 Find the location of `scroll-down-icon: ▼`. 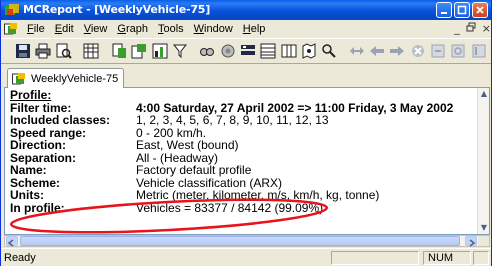

scroll-down-icon: ▼ is located at coordinates (484, 228).